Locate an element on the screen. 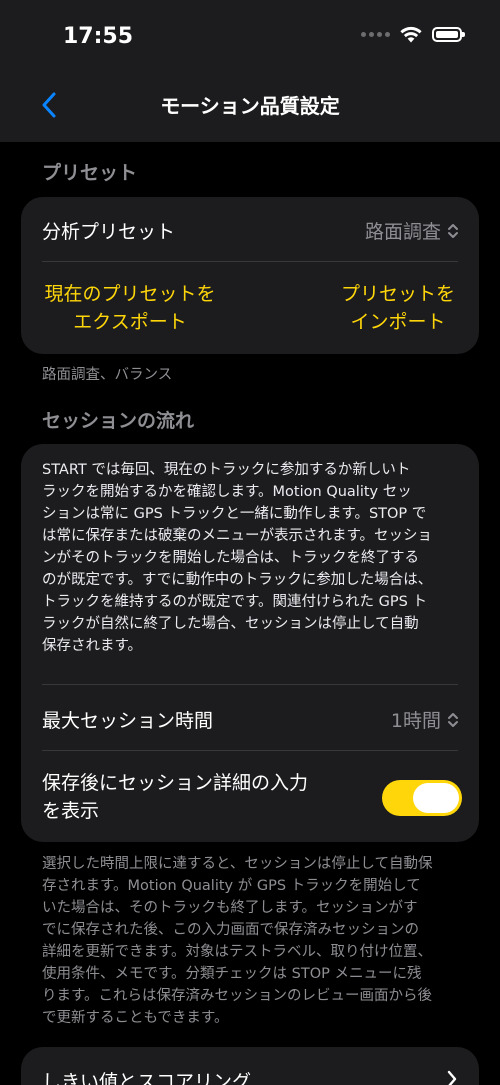  top-bar: 17:55 モーション品質設定 is located at coordinates (250, 71).